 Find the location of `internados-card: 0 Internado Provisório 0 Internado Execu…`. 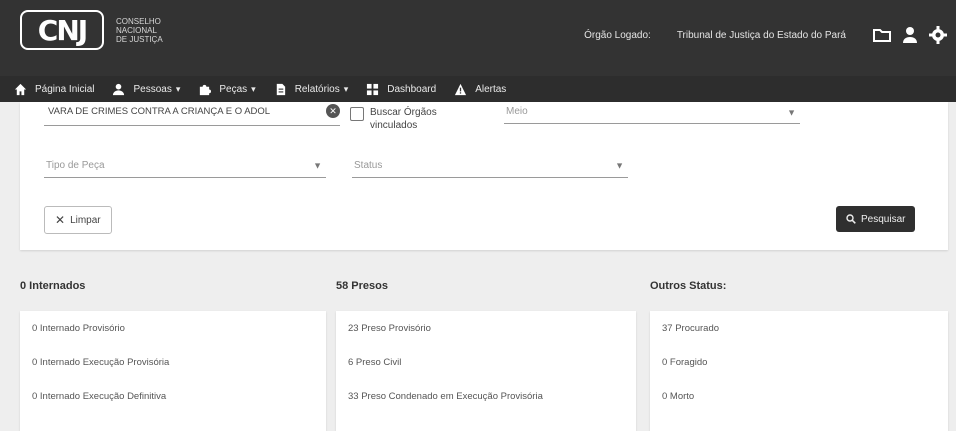

internados-card: 0 Internado Provisório 0 Internado Execu… is located at coordinates (173, 371).